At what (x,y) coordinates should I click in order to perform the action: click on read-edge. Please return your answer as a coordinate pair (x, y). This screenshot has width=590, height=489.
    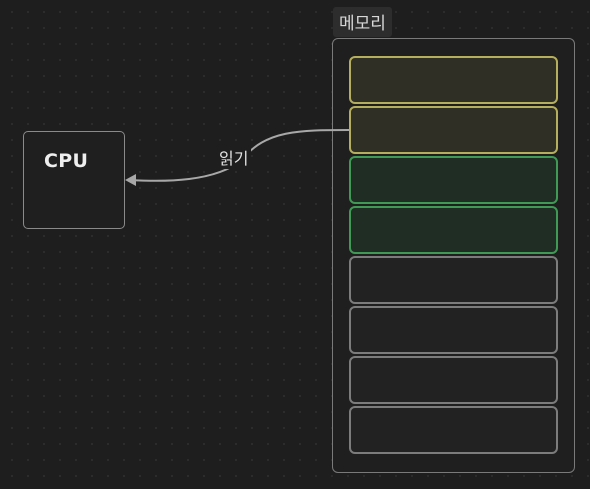
    Looking at the image, I should click on (237, 157).